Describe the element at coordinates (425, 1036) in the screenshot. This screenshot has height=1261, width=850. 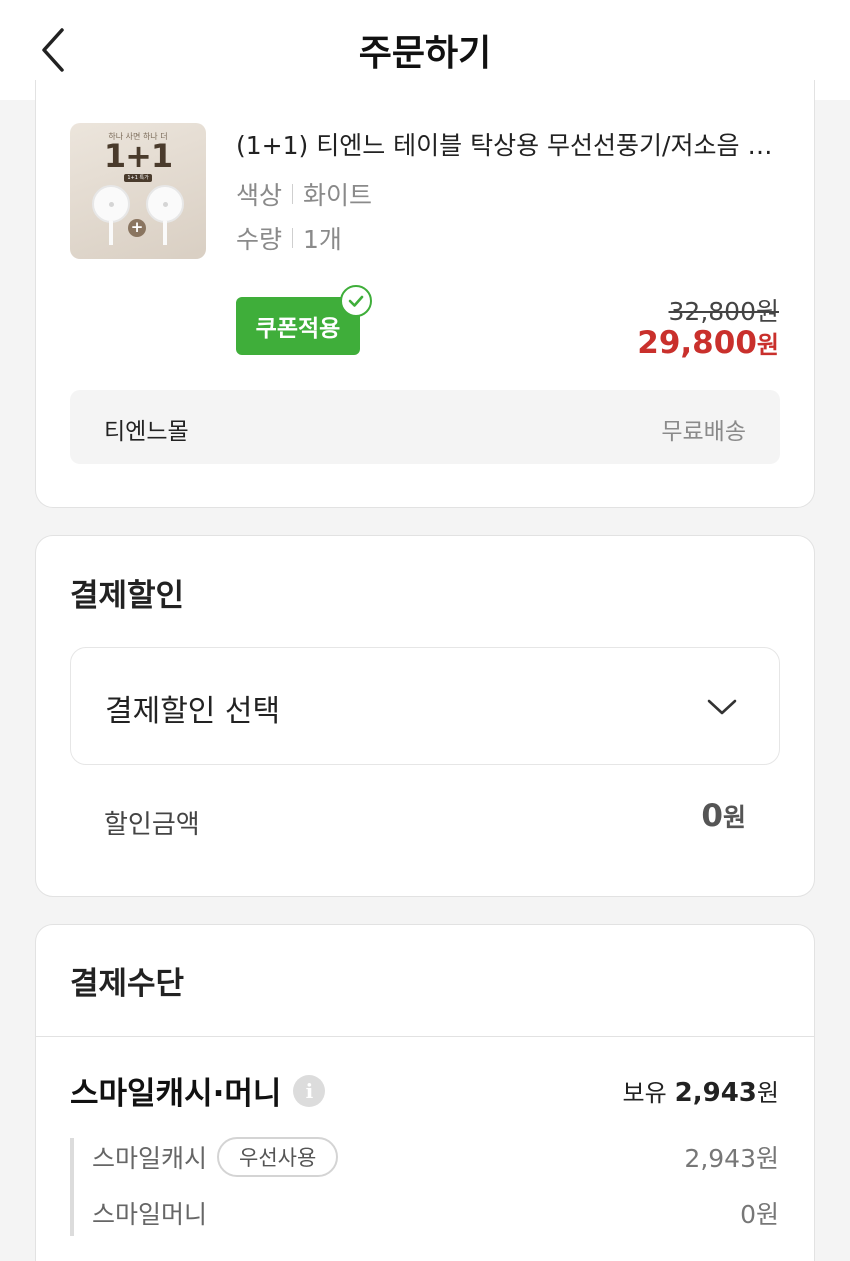
I see `section-divider` at that location.